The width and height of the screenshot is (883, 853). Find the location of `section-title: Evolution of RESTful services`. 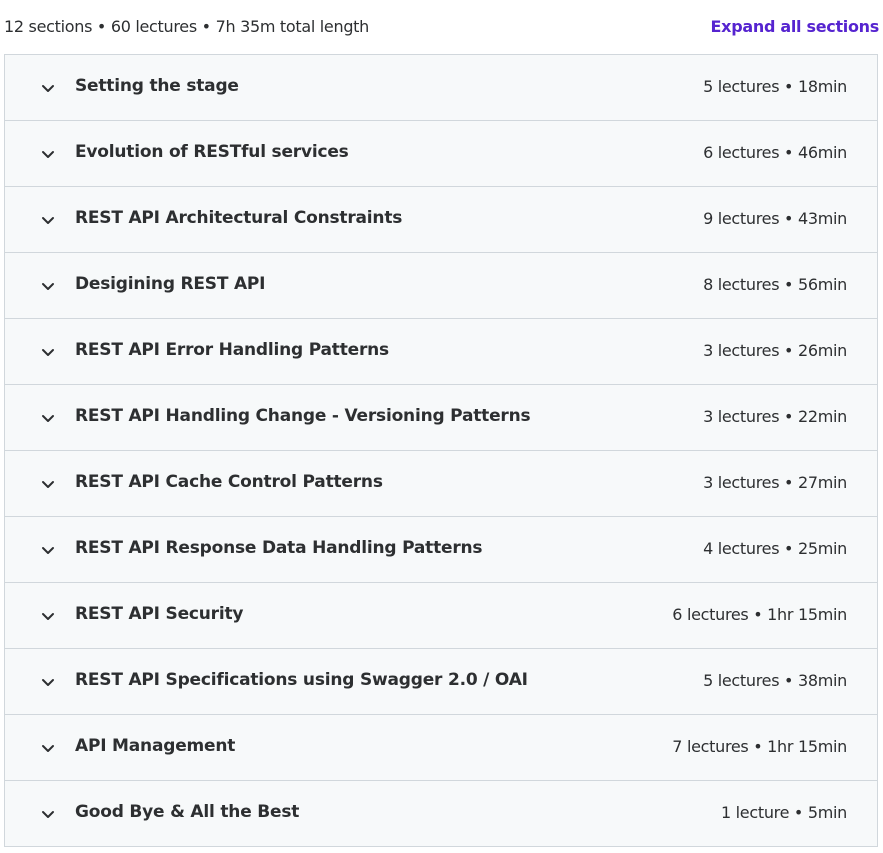

section-title: Evolution of RESTful services is located at coordinates (212, 152).